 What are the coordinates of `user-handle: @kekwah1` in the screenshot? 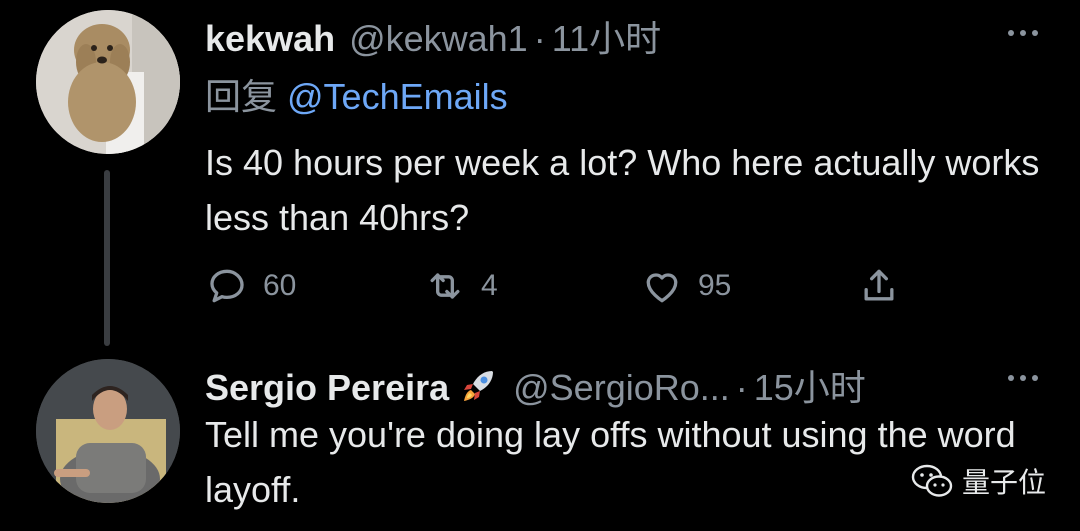 It's located at (438, 39).